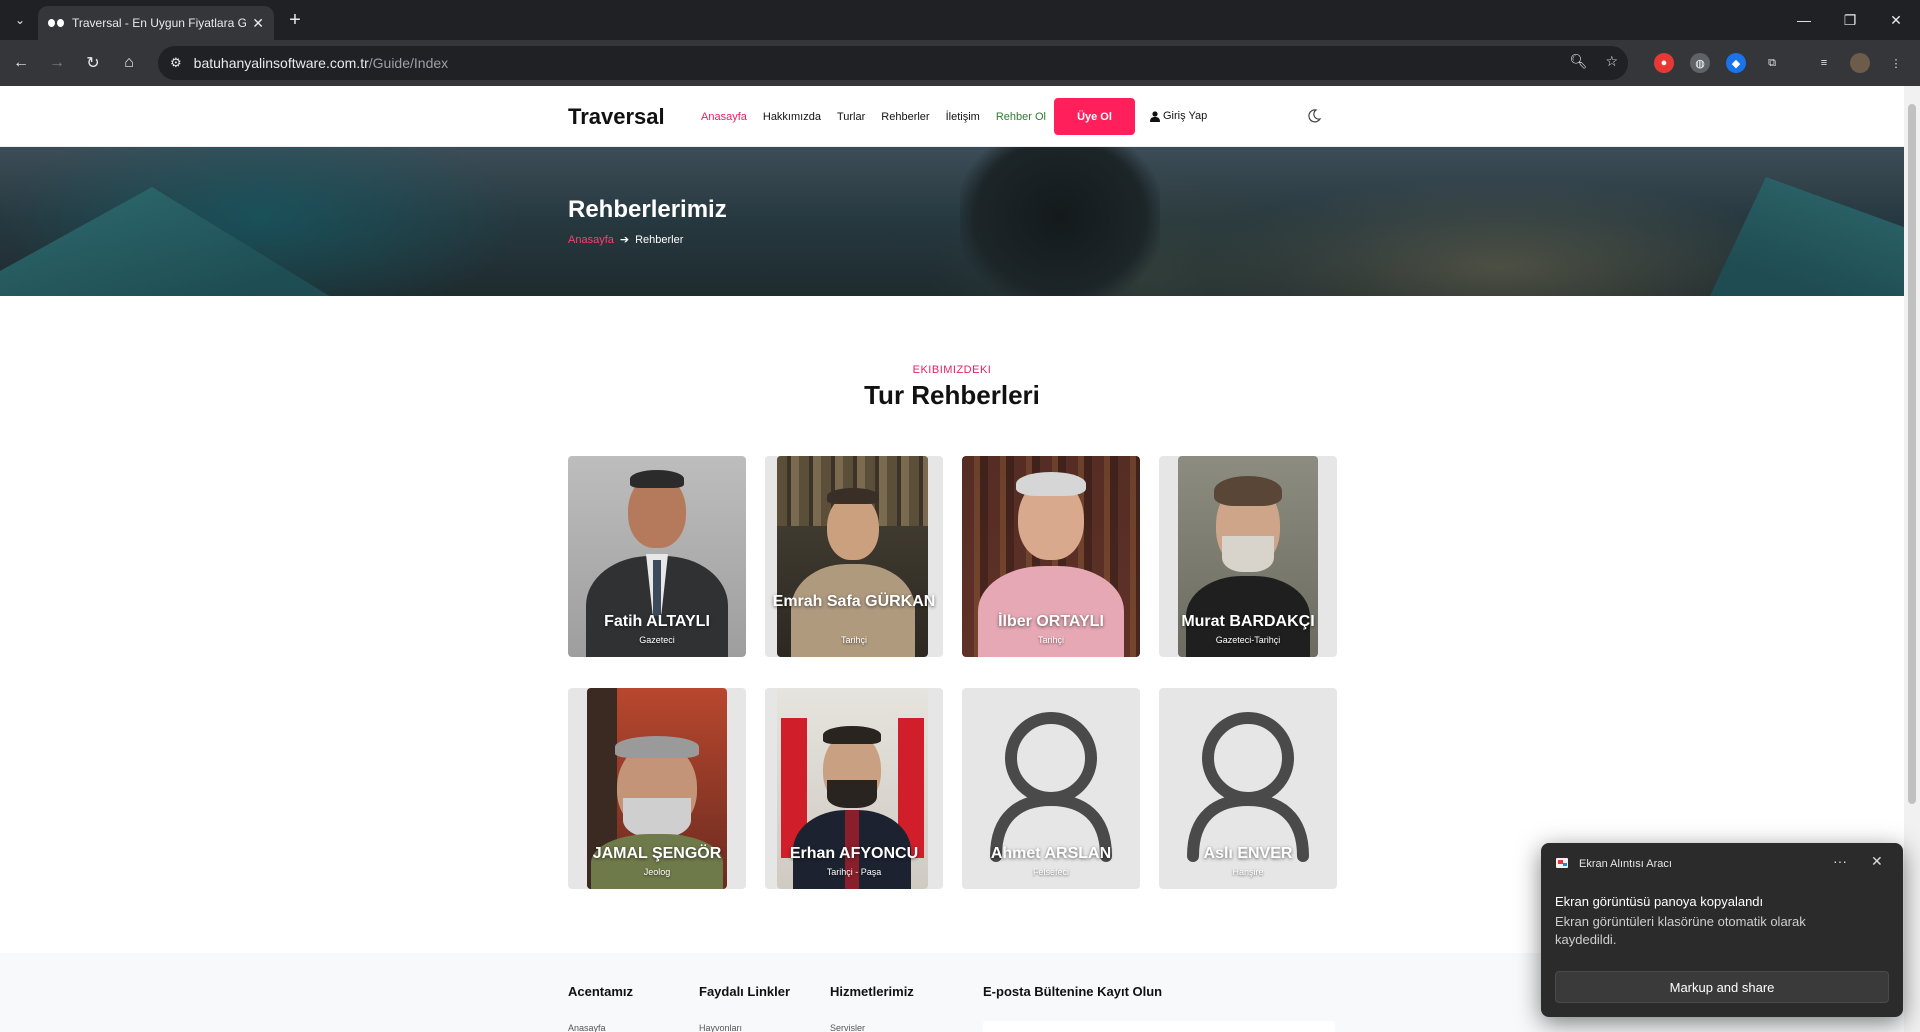 The image size is (1920, 1032). Describe the element at coordinates (657, 853) in the screenshot. I see `guide-name: JAMAL ŞENGÖR` at that location.